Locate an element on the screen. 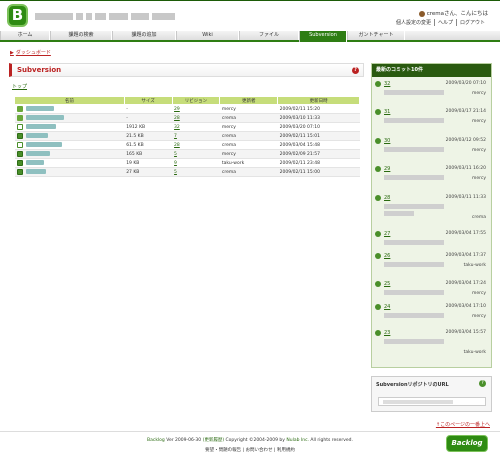 Image resolution: width=500 pixels, height=462 pixels. commit-item: 32 2009/03/20 07:10 mercy is located at coordinates (432, 95).